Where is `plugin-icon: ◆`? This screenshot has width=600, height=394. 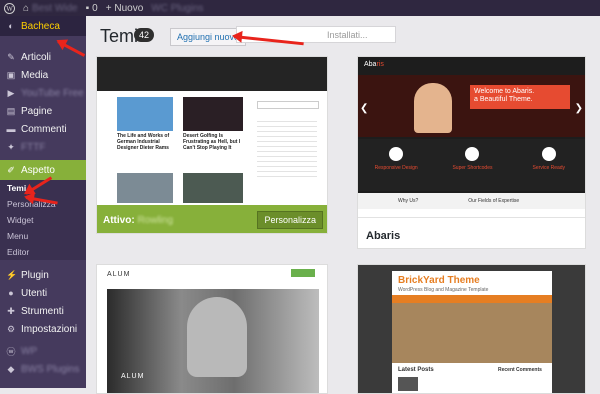 plugin-icon: ◆ is located at coordinates (11, 368).